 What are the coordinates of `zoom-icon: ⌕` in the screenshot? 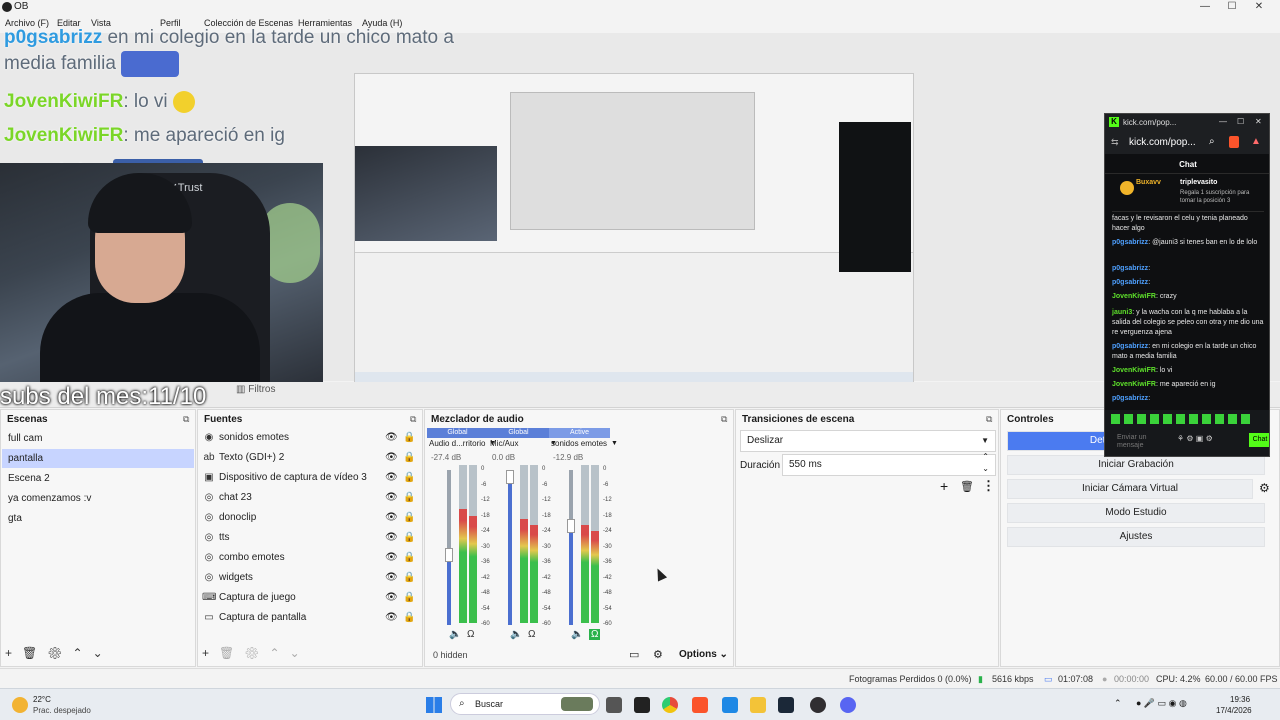 It's located at (1212, 141).